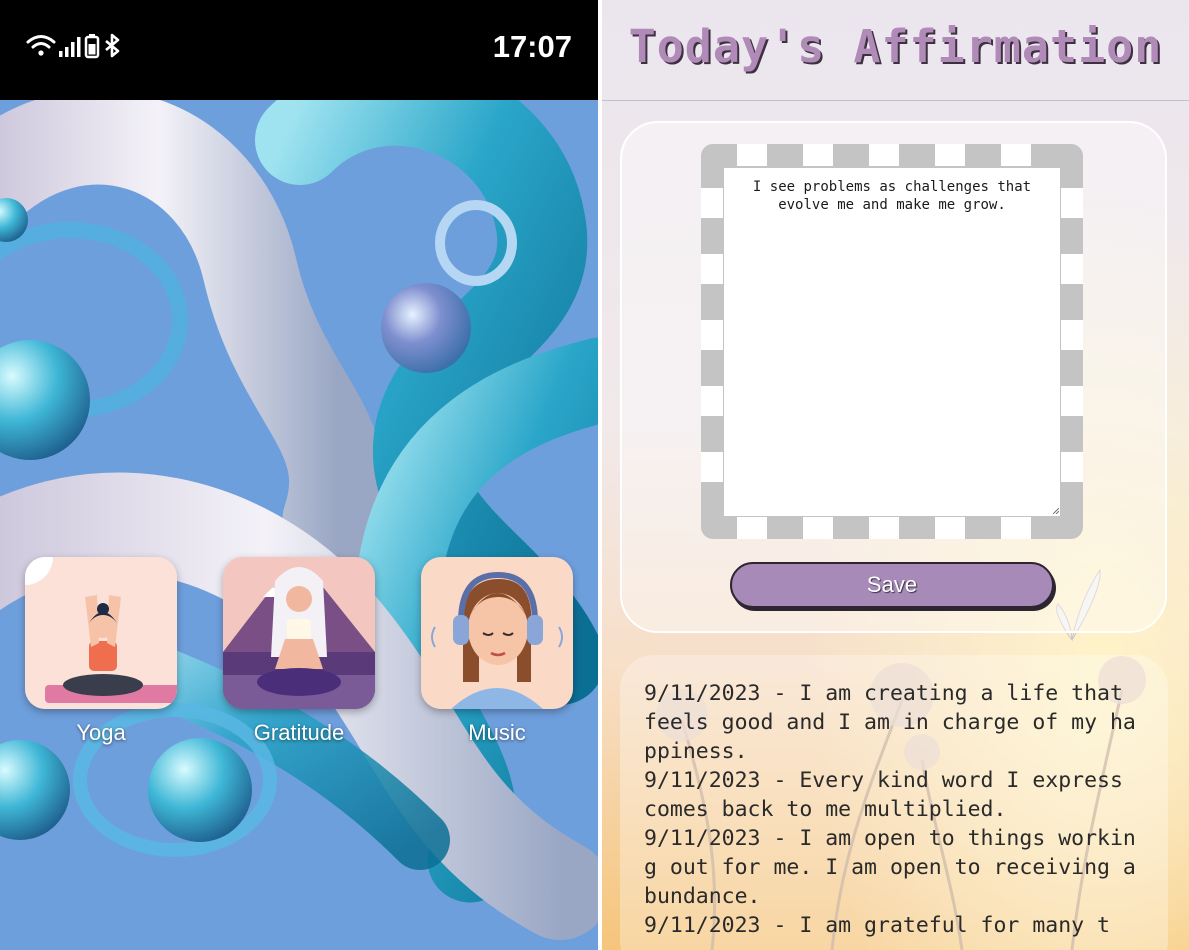  I want to click on app-label-music: Music, so click(497, 733).